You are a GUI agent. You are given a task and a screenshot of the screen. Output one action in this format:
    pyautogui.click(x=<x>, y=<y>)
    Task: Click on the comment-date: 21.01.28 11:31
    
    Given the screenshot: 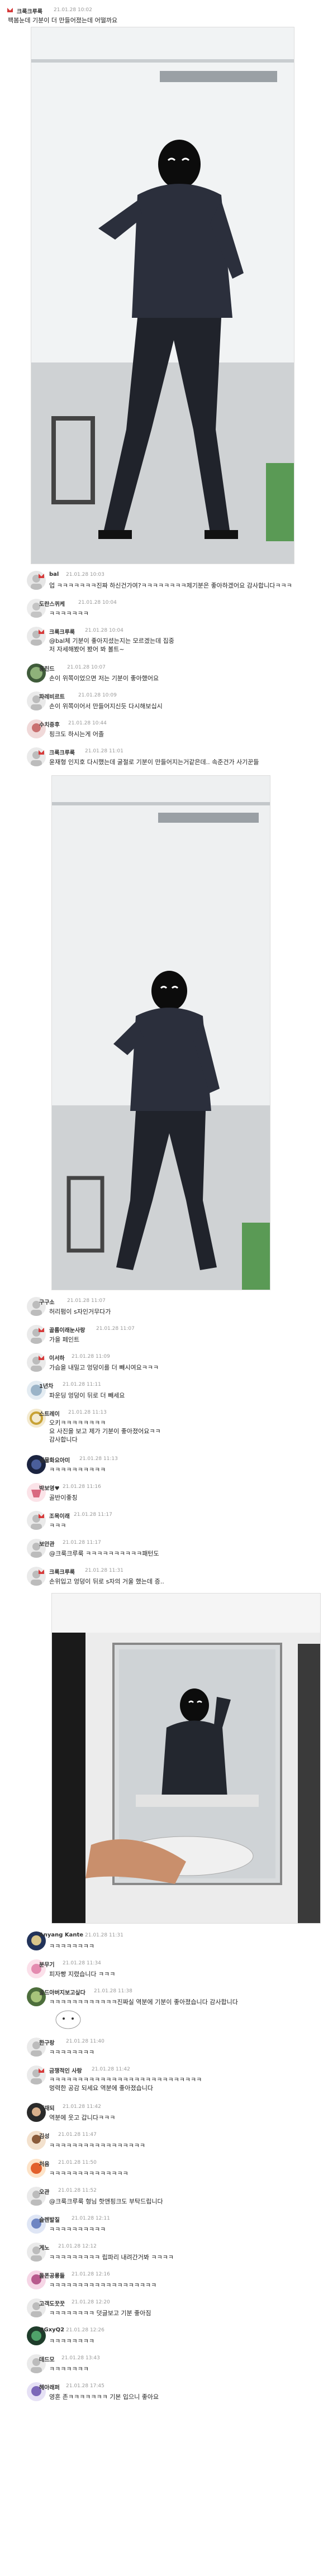 What is the action you would take?
    pyautogui.click(x=104, y=1936)
    